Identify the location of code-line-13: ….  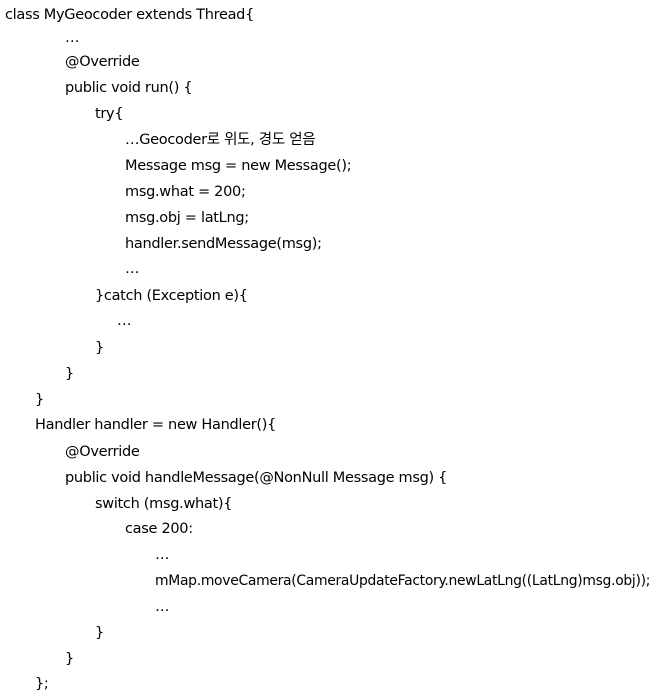
(124, 321).